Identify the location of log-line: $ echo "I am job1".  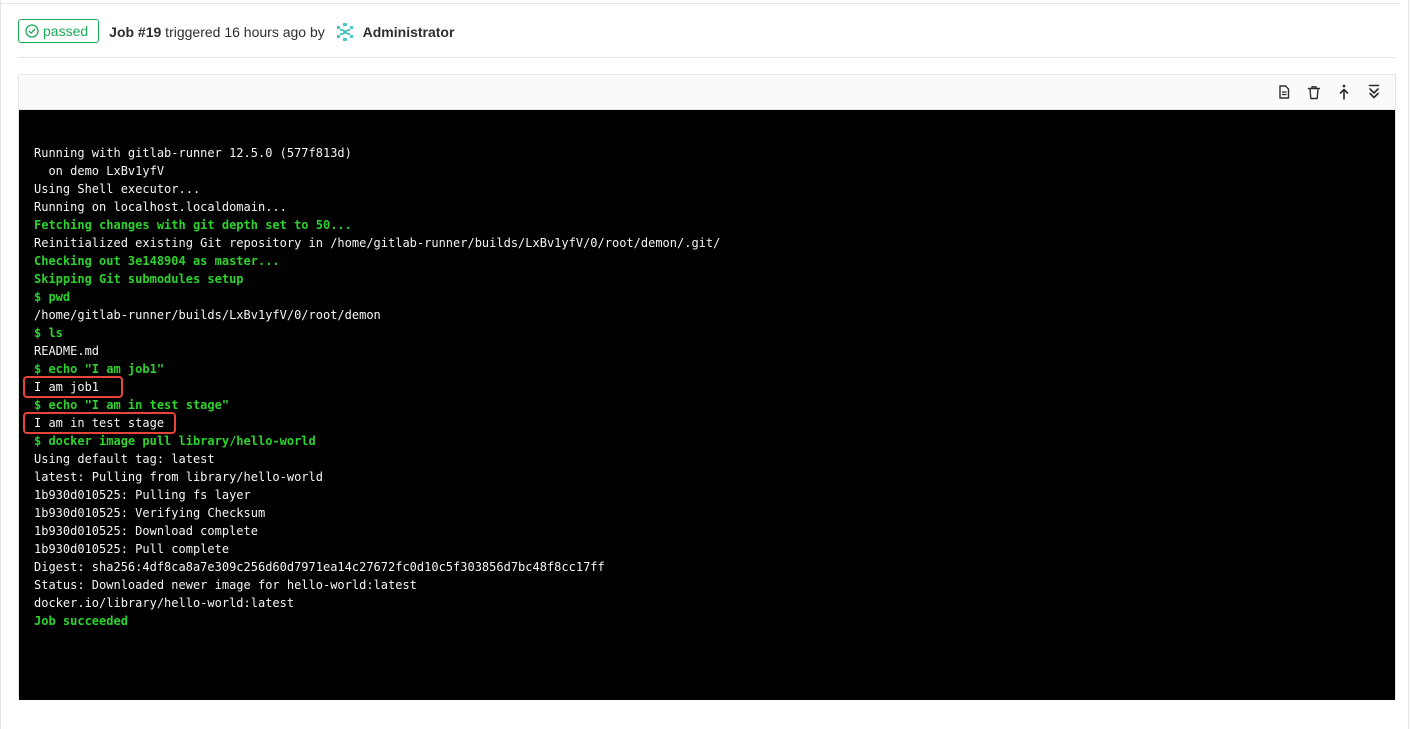
(99, 369).